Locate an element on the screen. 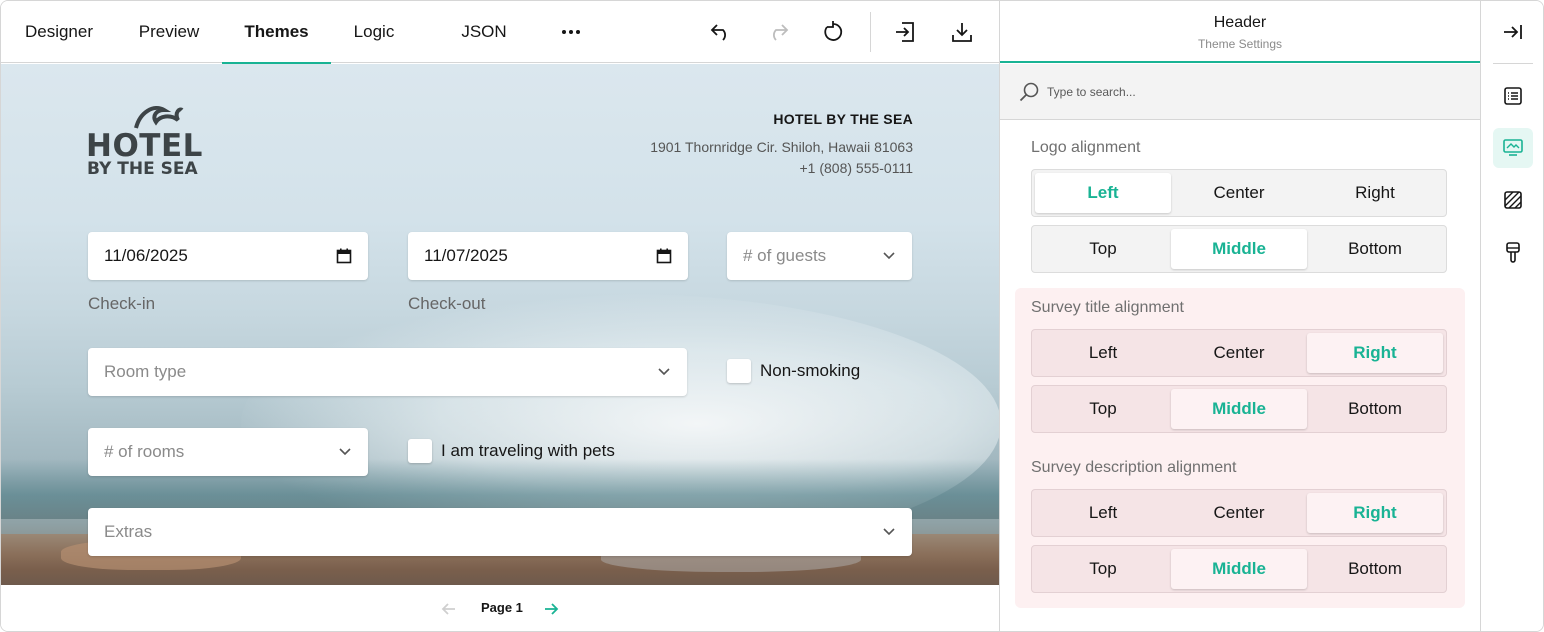  reset-icon is located at coordinates (833, 32).